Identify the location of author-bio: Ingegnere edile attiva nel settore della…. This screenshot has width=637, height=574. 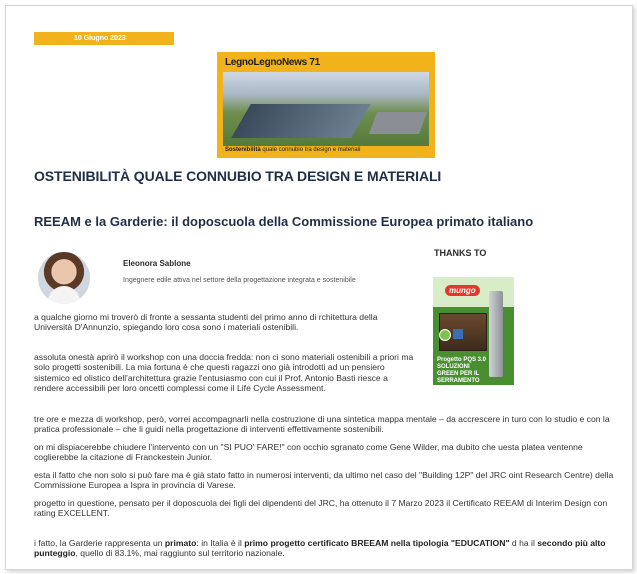
(239, 280).